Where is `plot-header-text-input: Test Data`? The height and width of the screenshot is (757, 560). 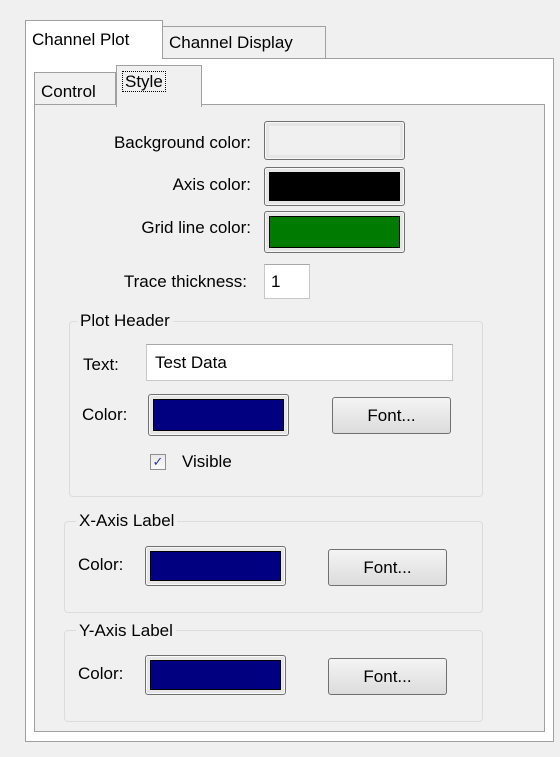
plot-header-text-input: Test Data is located at coordinates (299, 362).